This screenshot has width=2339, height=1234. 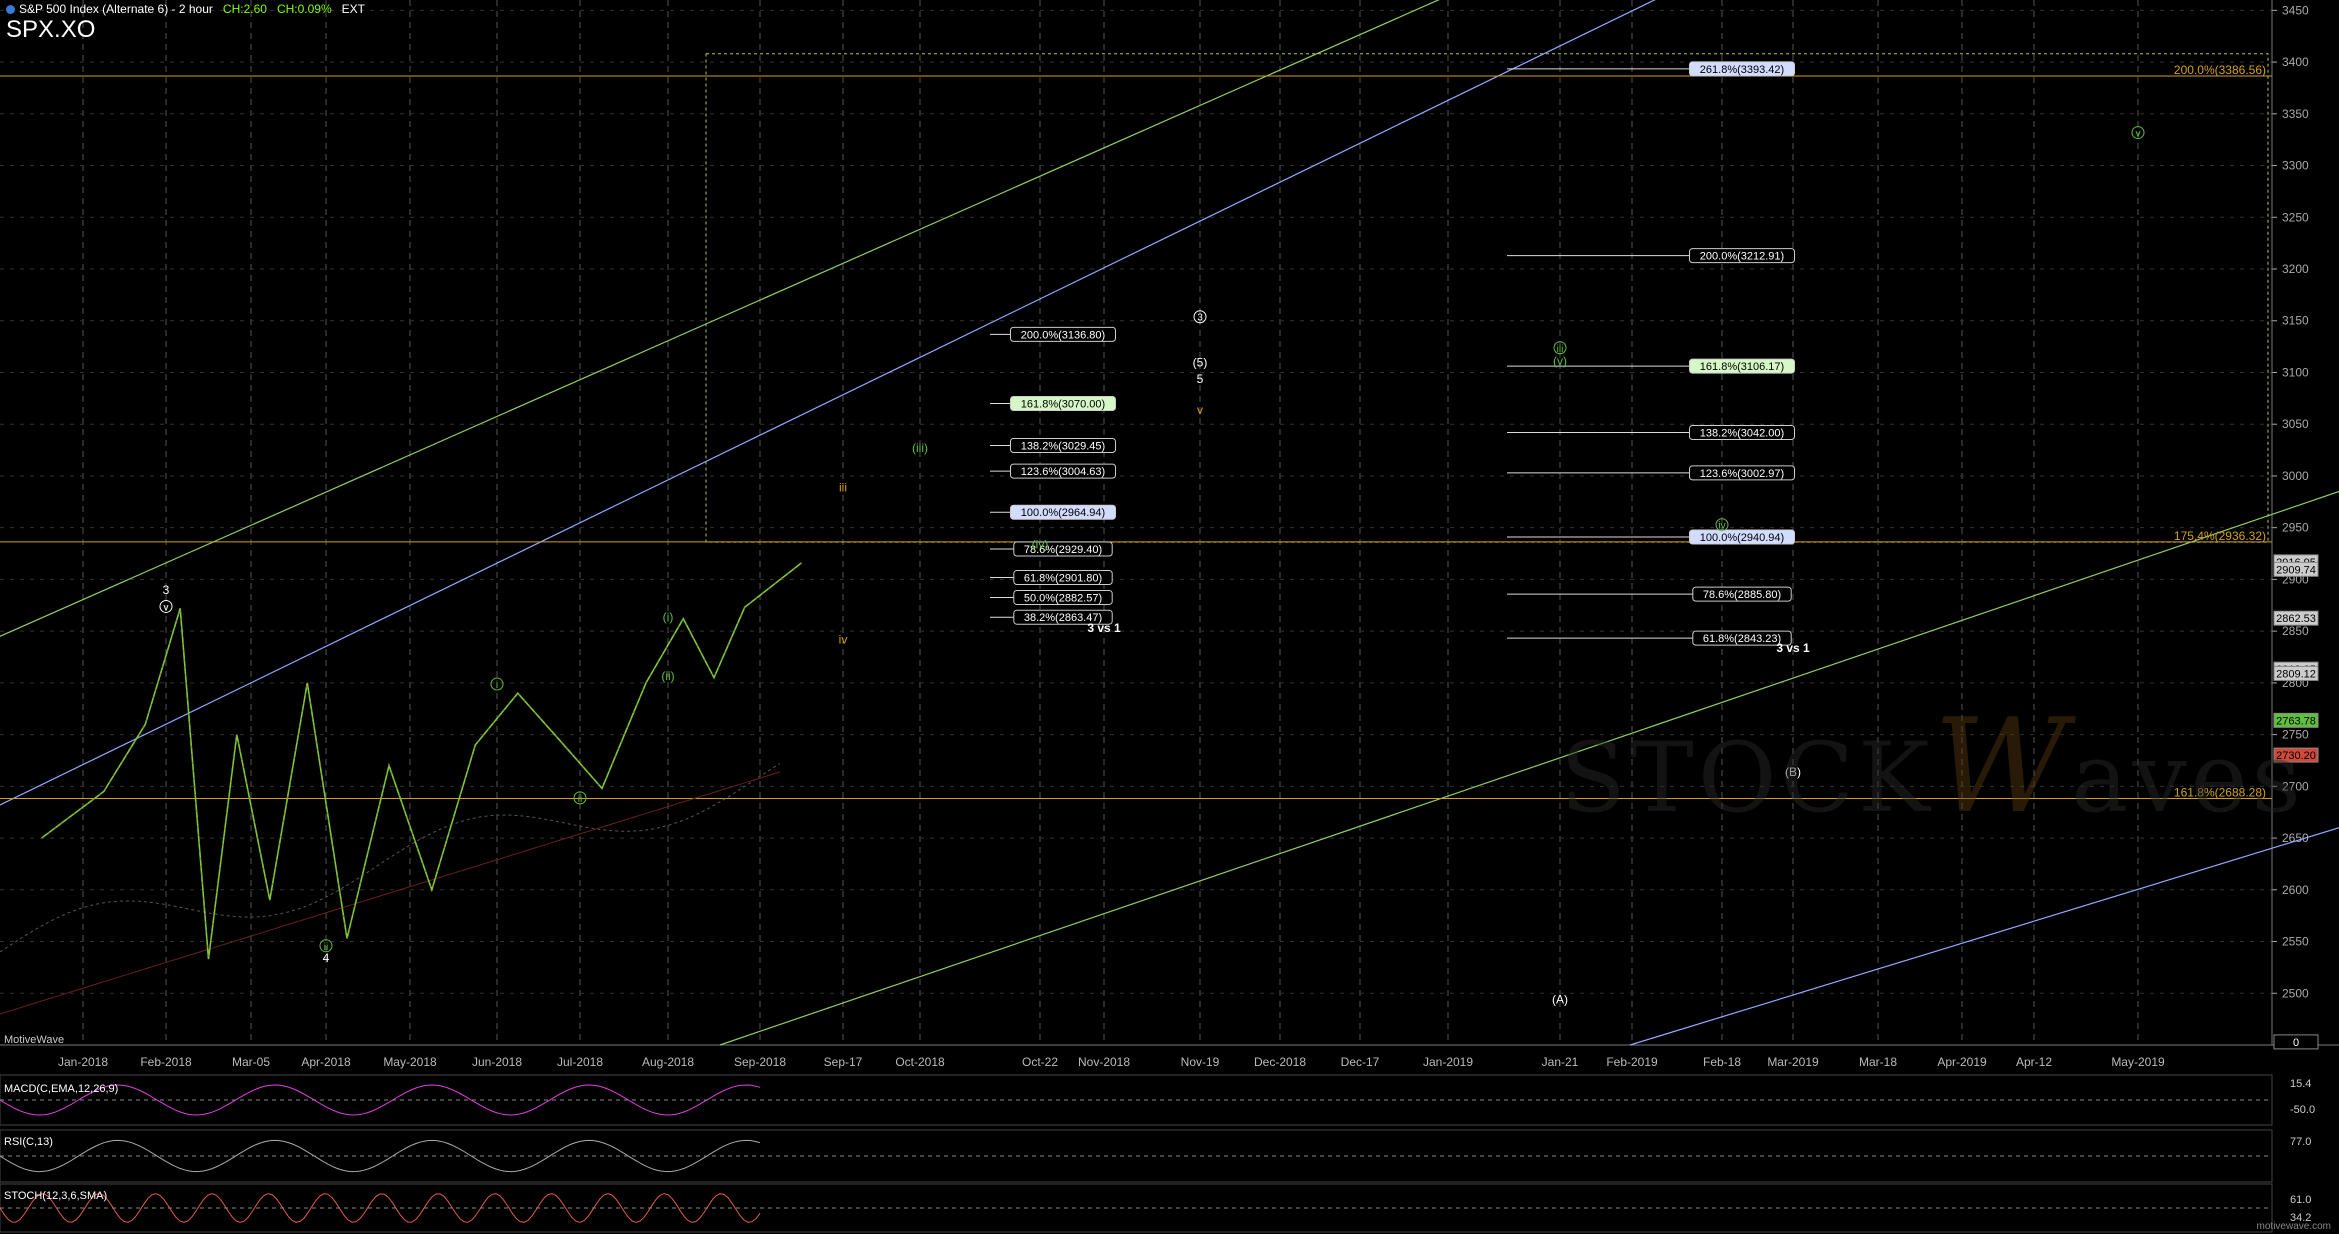 What do you see at coordinates (1200, 1062) in the screenshot?
I see `x-tick-label: Nov-19` at bounding box center [1200, 1062].